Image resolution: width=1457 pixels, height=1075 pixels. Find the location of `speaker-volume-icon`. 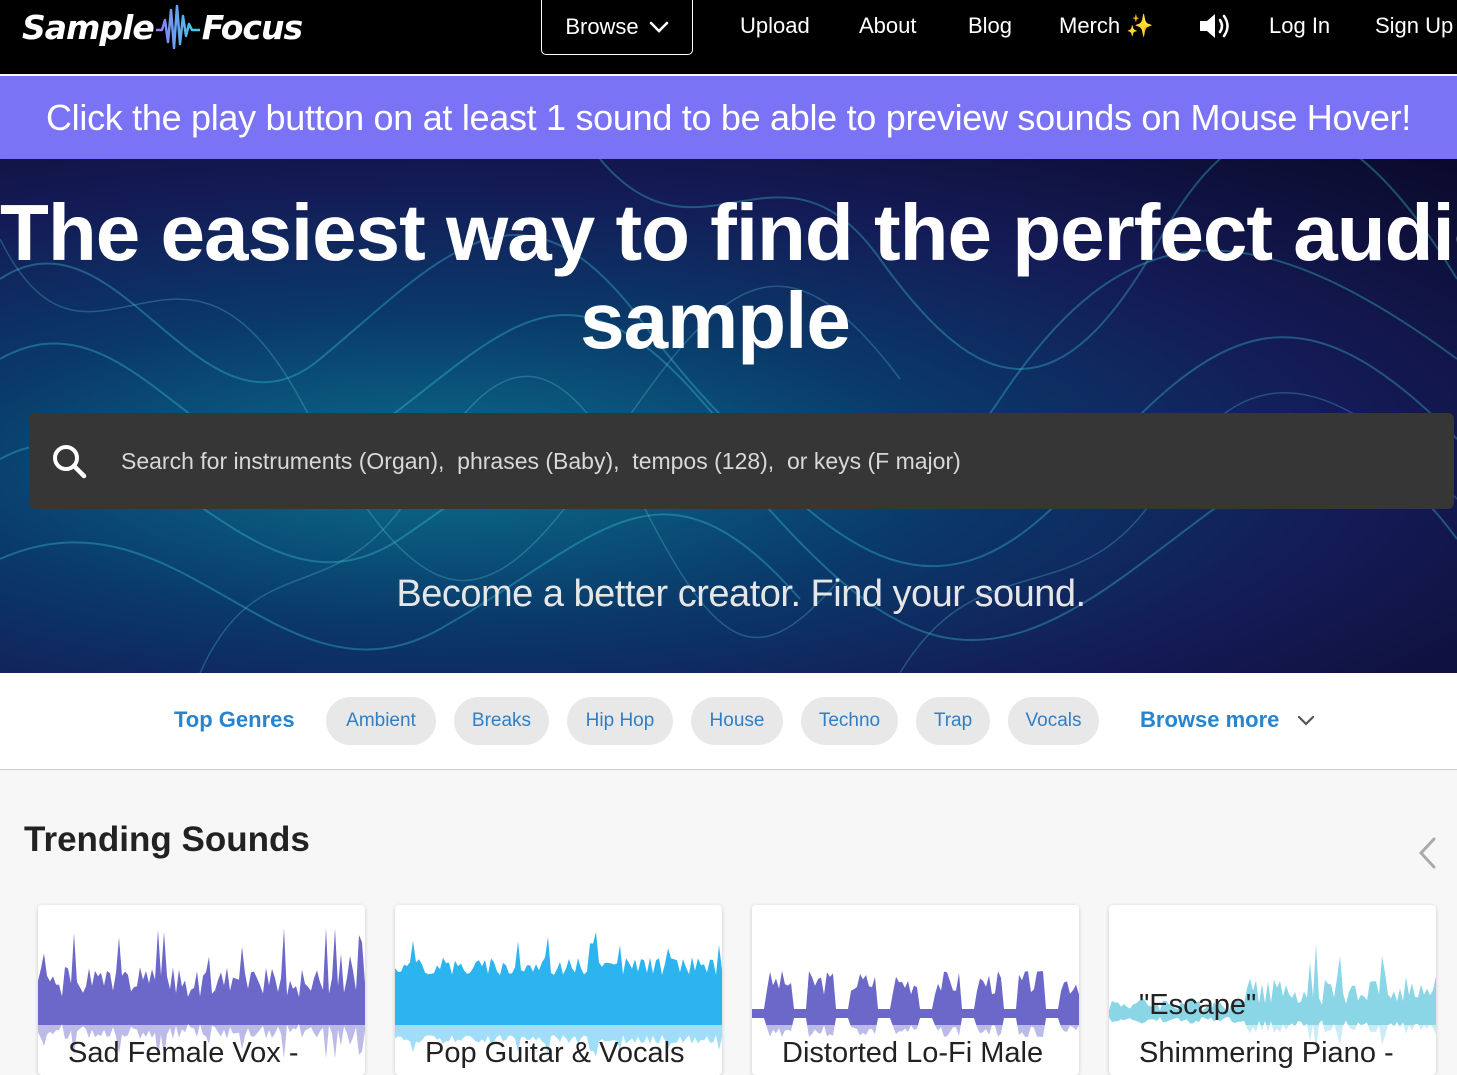

speaker-volume-icon is located at coordinates (1214, 26).